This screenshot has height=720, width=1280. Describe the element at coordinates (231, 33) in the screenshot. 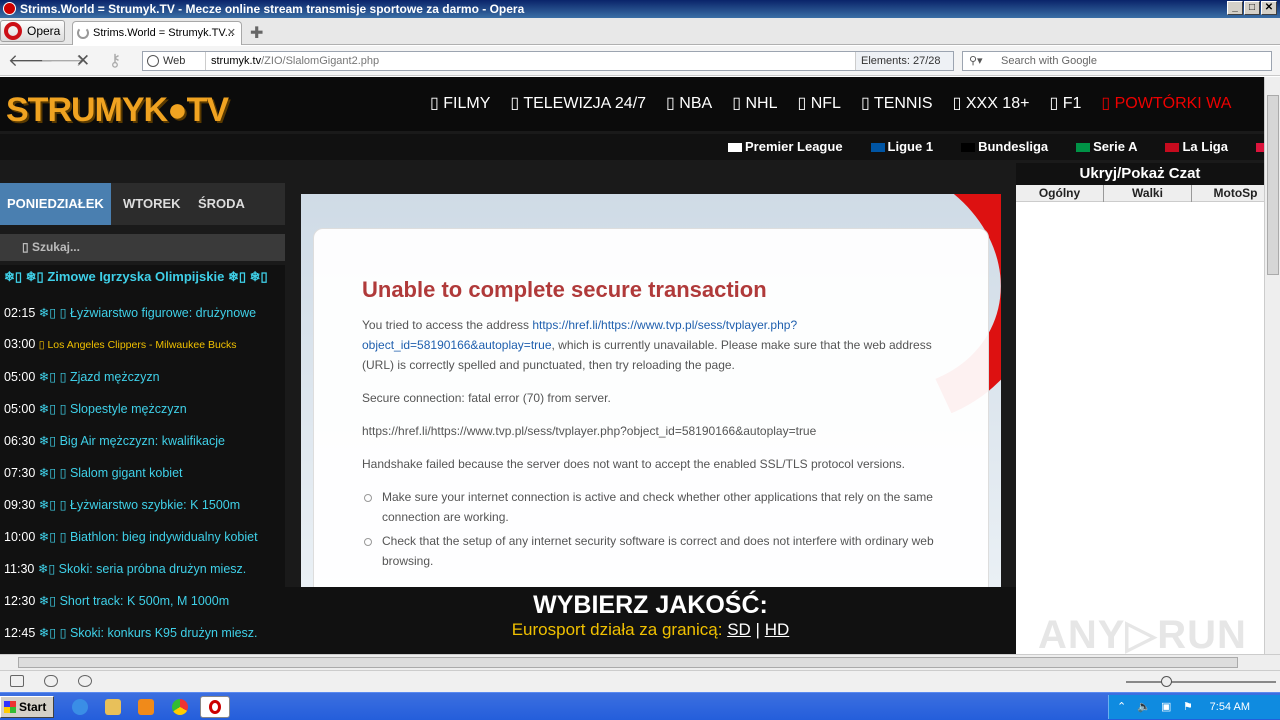

I see `close-tab-icon: ✕` at that location.